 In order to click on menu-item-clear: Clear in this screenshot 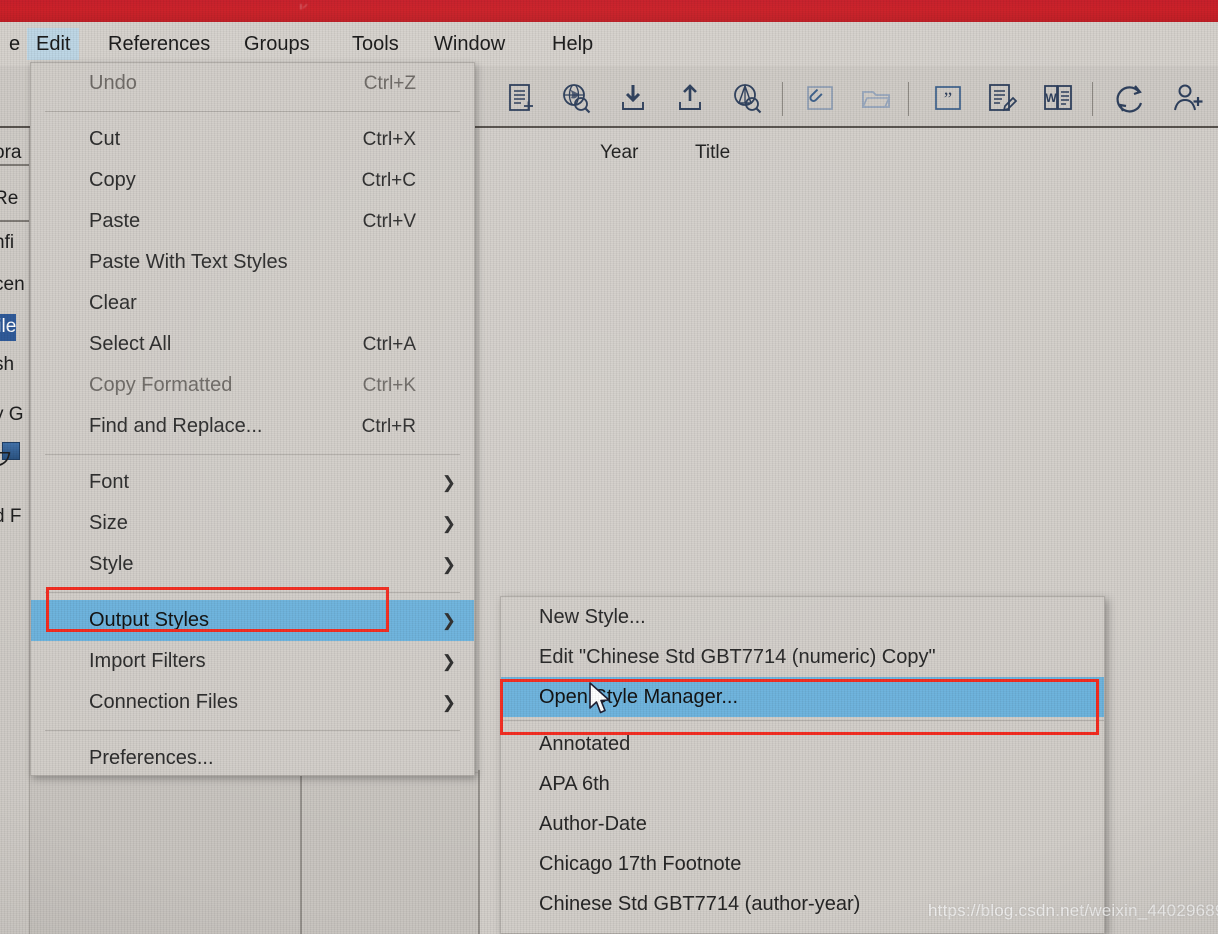, I will do `click(252, 303)`.